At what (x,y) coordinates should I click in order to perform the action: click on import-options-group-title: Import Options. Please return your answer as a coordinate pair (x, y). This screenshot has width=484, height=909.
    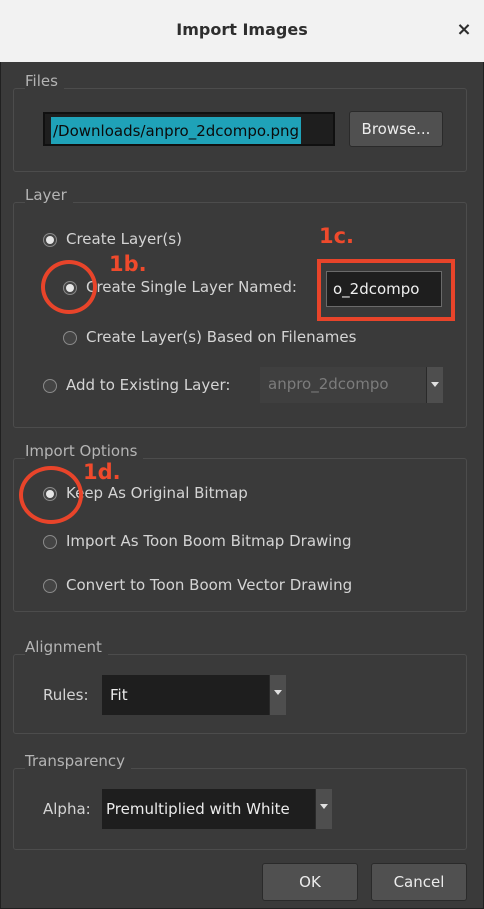
    Looking at the image, I should click on (84, 451).